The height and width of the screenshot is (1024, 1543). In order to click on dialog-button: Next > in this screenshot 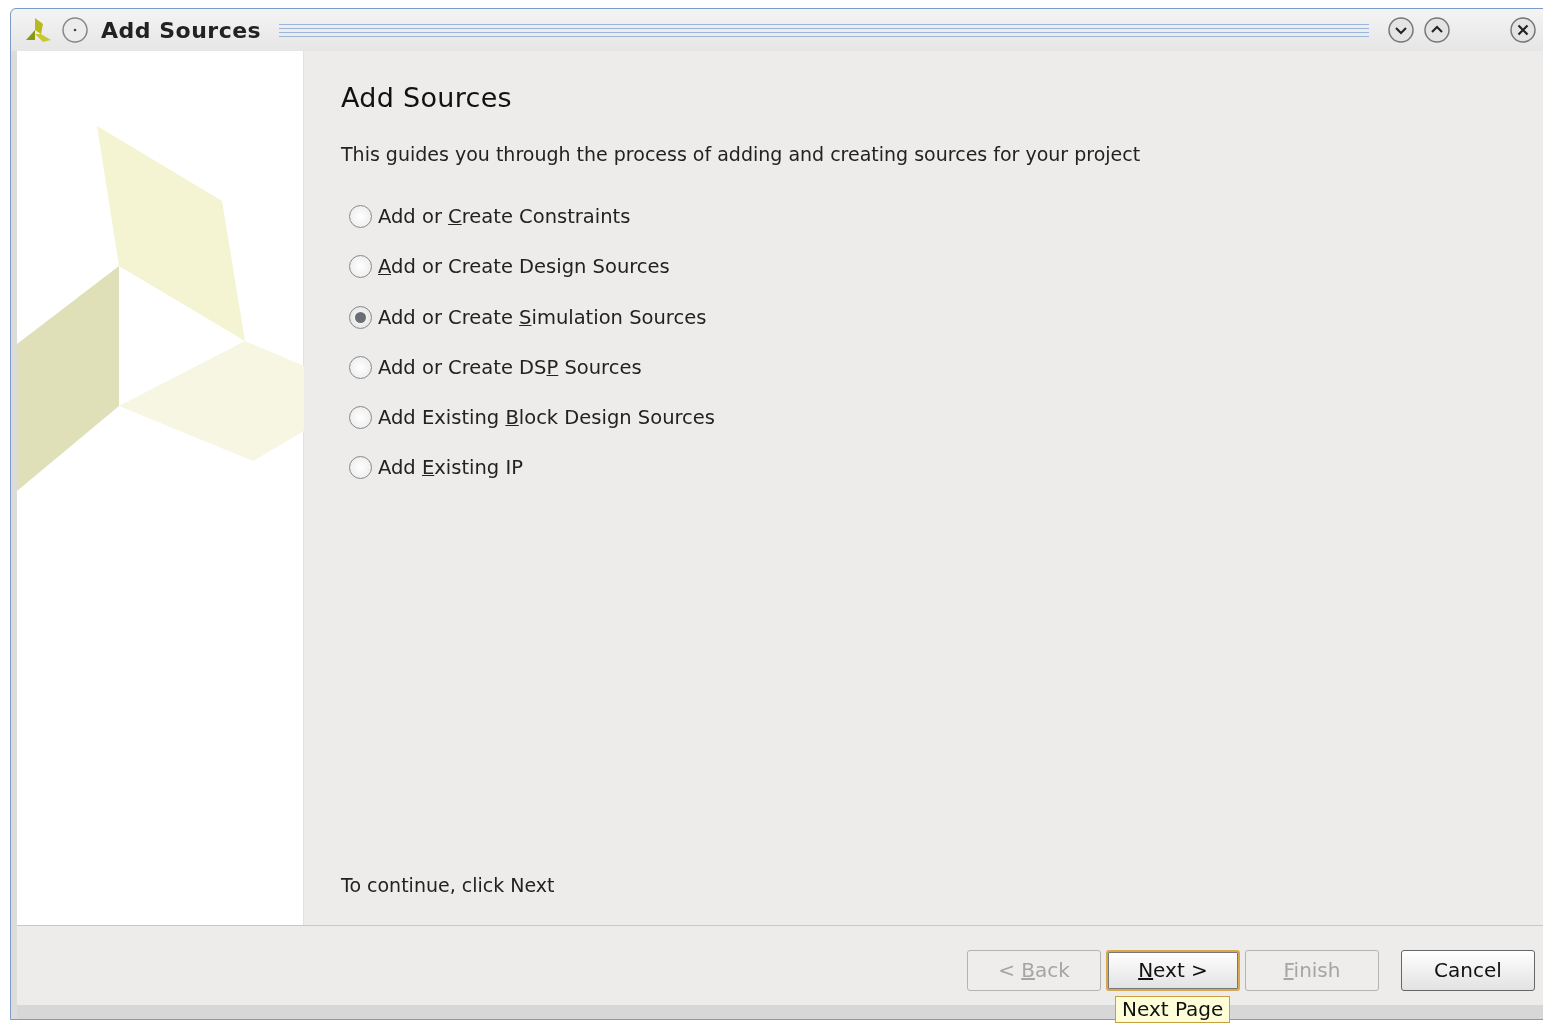, I will do `click(1173, 970)`.